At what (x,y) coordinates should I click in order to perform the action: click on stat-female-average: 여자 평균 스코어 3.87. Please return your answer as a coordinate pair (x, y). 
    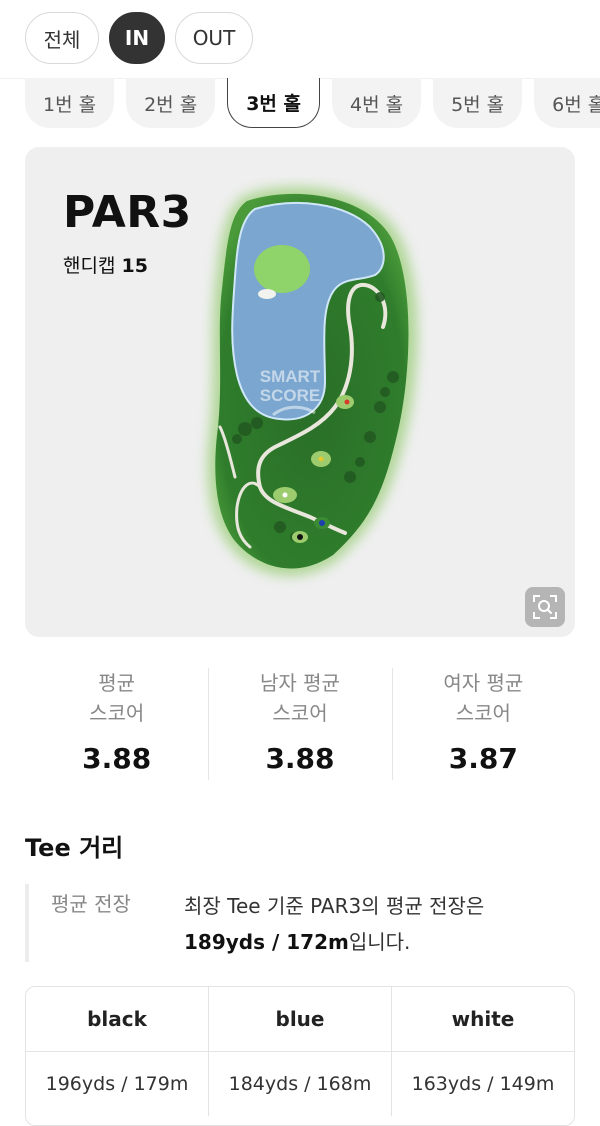
    Looking at the image, I should click on (483, 724).